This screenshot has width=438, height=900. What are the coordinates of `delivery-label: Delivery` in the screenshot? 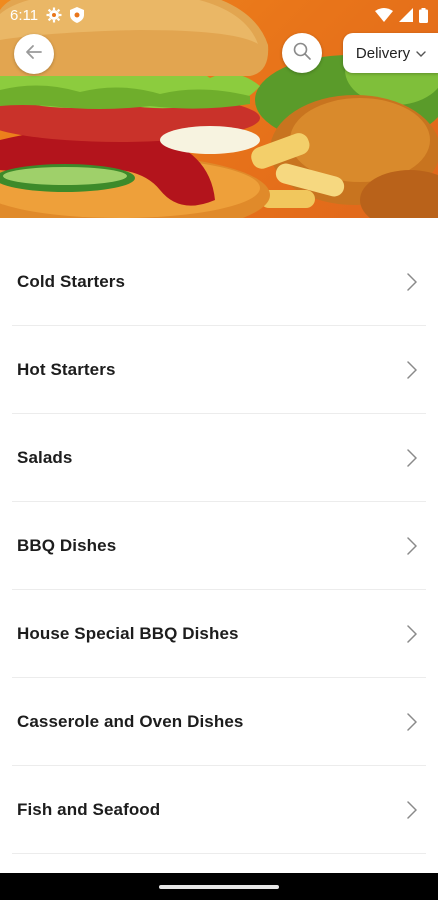 It's located at (383, 53).